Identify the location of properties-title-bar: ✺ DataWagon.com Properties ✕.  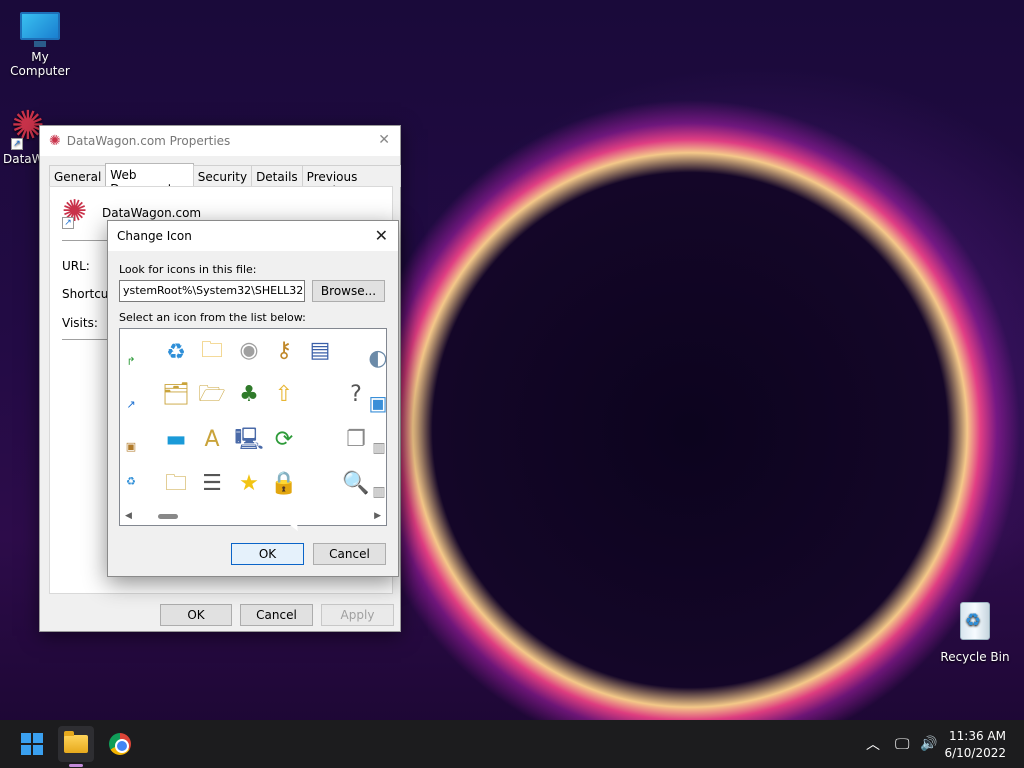
(220, 141).